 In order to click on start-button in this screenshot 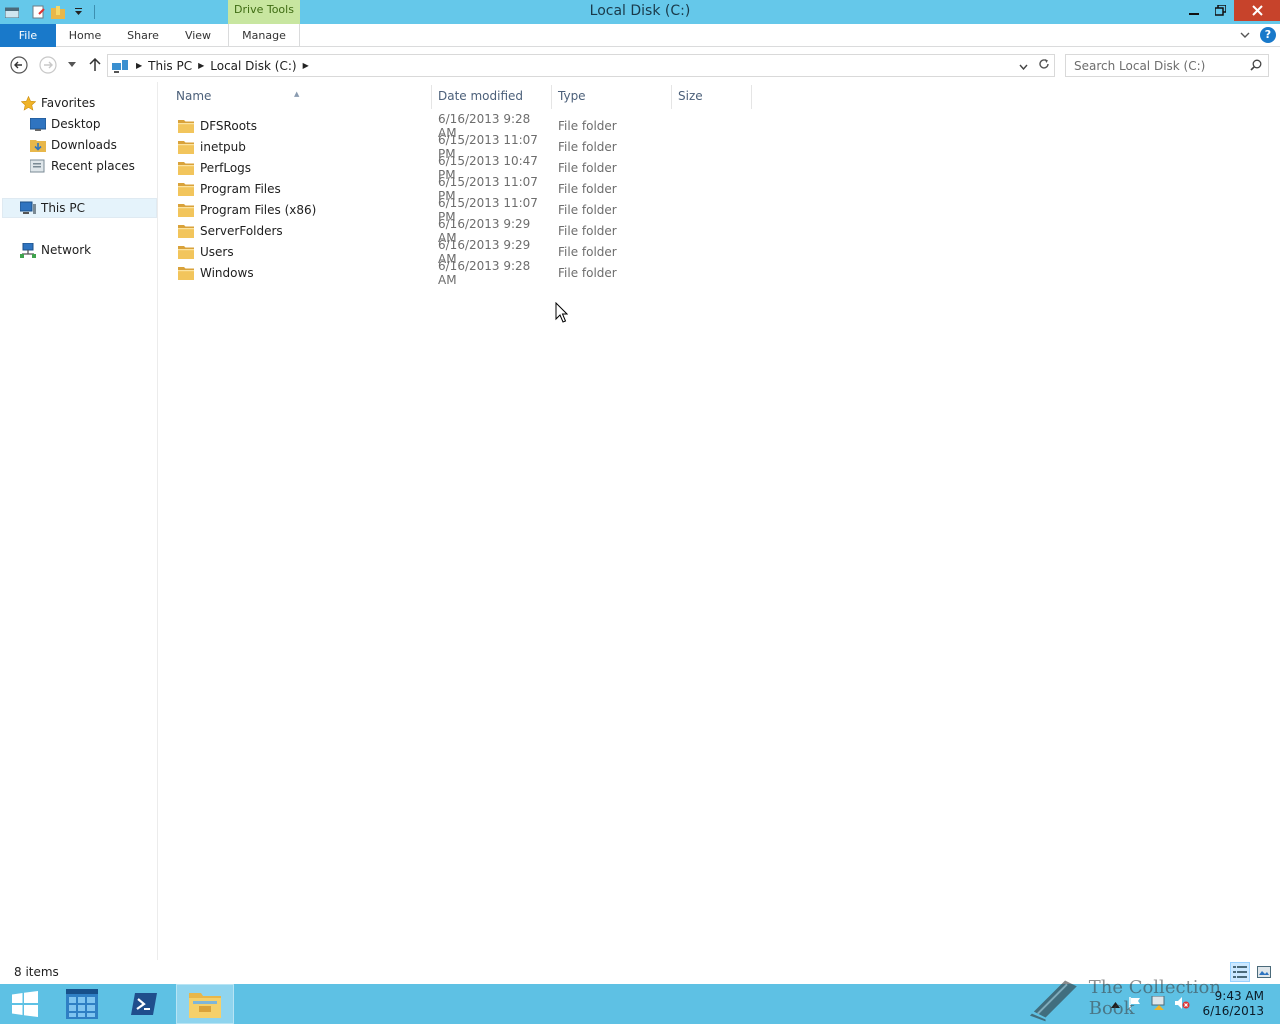, I will do `click(25, 1004)`.